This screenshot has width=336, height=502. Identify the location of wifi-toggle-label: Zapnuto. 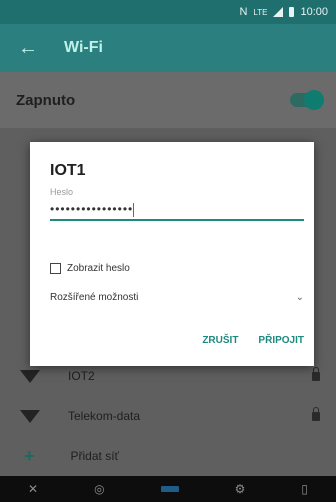
(46, 100).